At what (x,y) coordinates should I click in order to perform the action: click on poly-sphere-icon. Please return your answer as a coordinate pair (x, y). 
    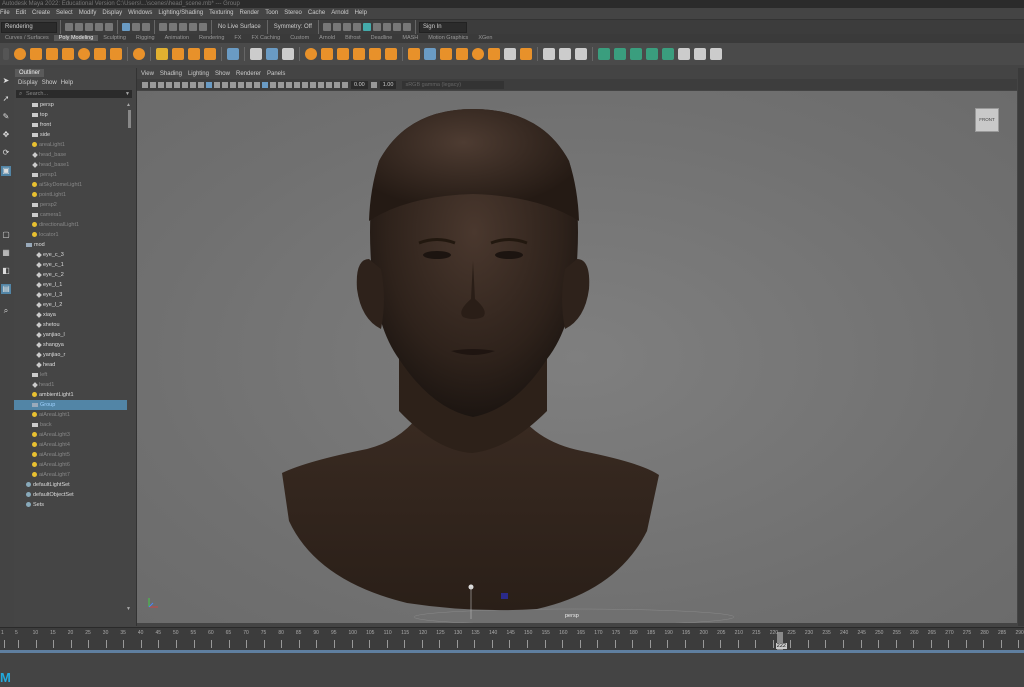
    Looking at the image, I should click on (20, 54).